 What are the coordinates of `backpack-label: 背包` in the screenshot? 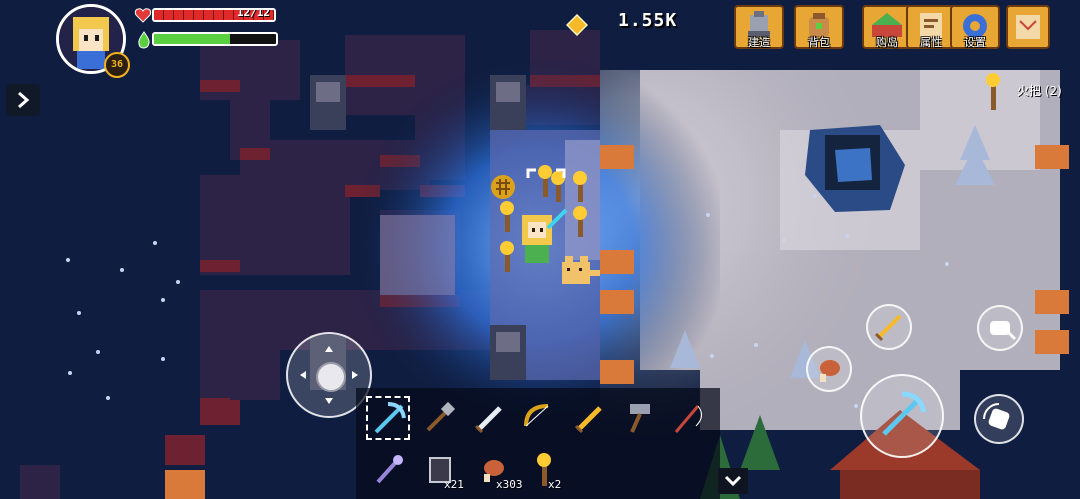 It's located at (819, 42).